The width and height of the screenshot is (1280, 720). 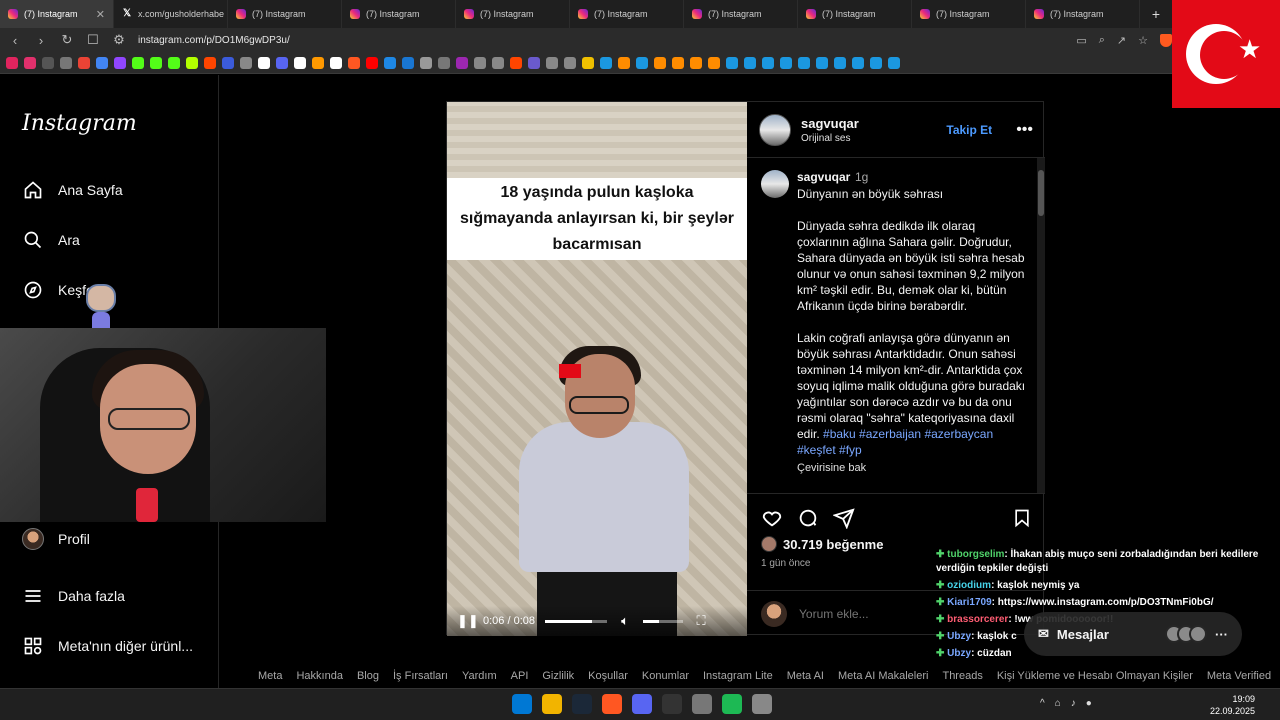 I want to click on share-icon, so click(x=844, y=518).